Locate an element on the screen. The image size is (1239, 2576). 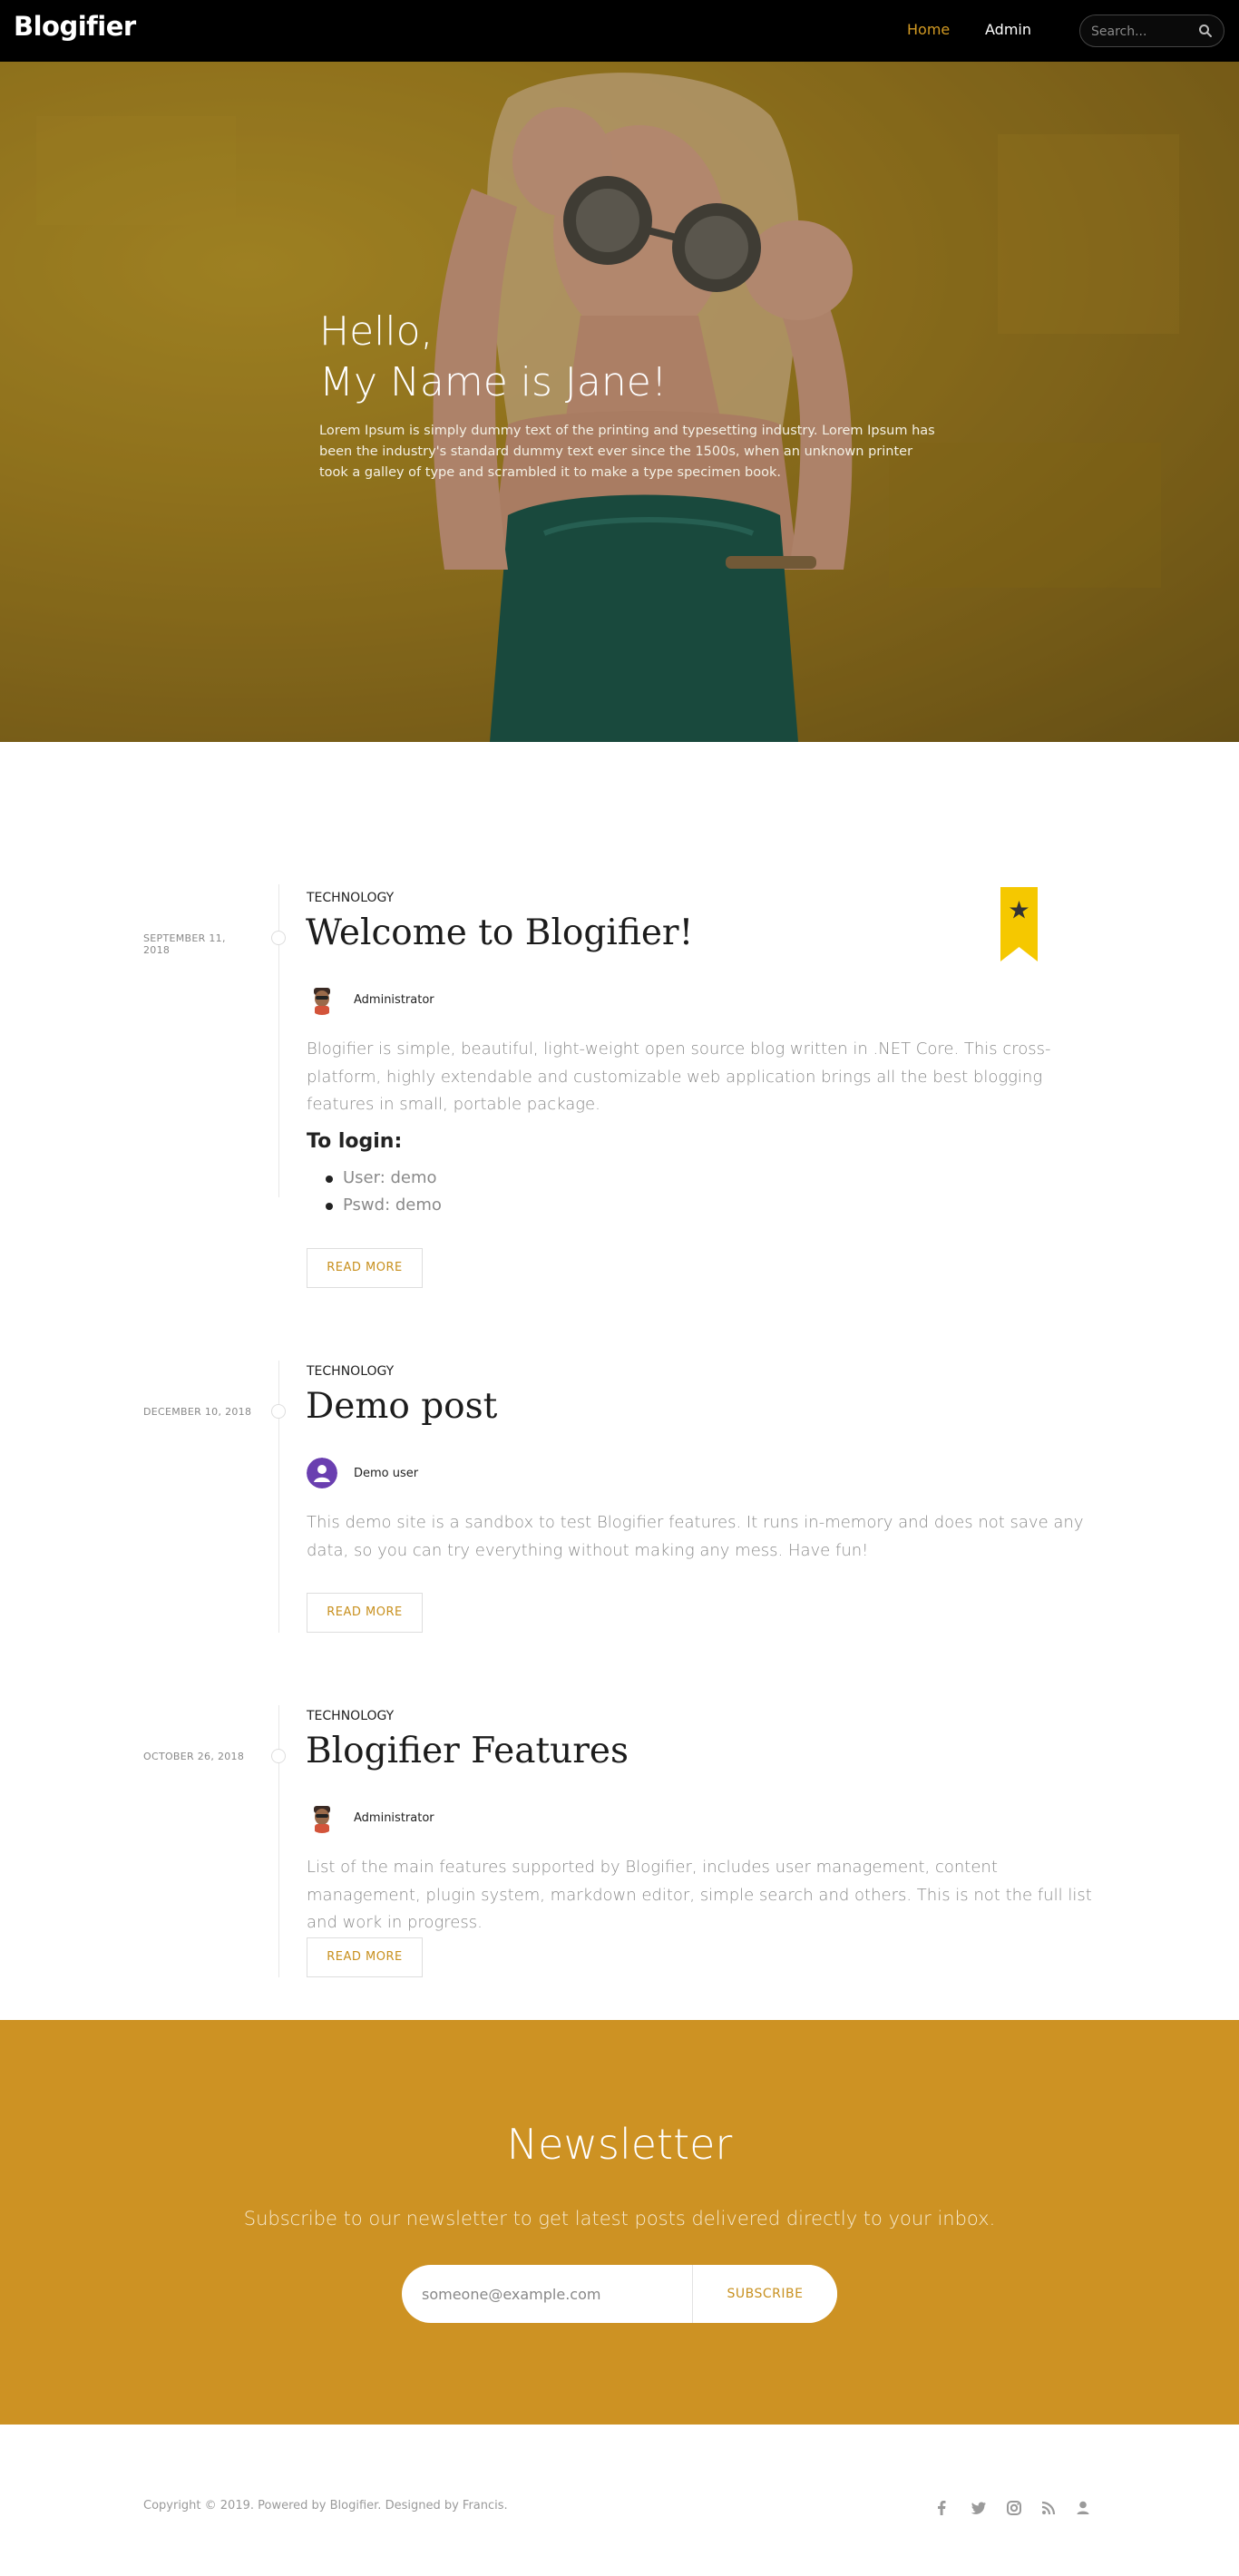
hero-title-line-1: Hello, is located at coordinates (376, 331).